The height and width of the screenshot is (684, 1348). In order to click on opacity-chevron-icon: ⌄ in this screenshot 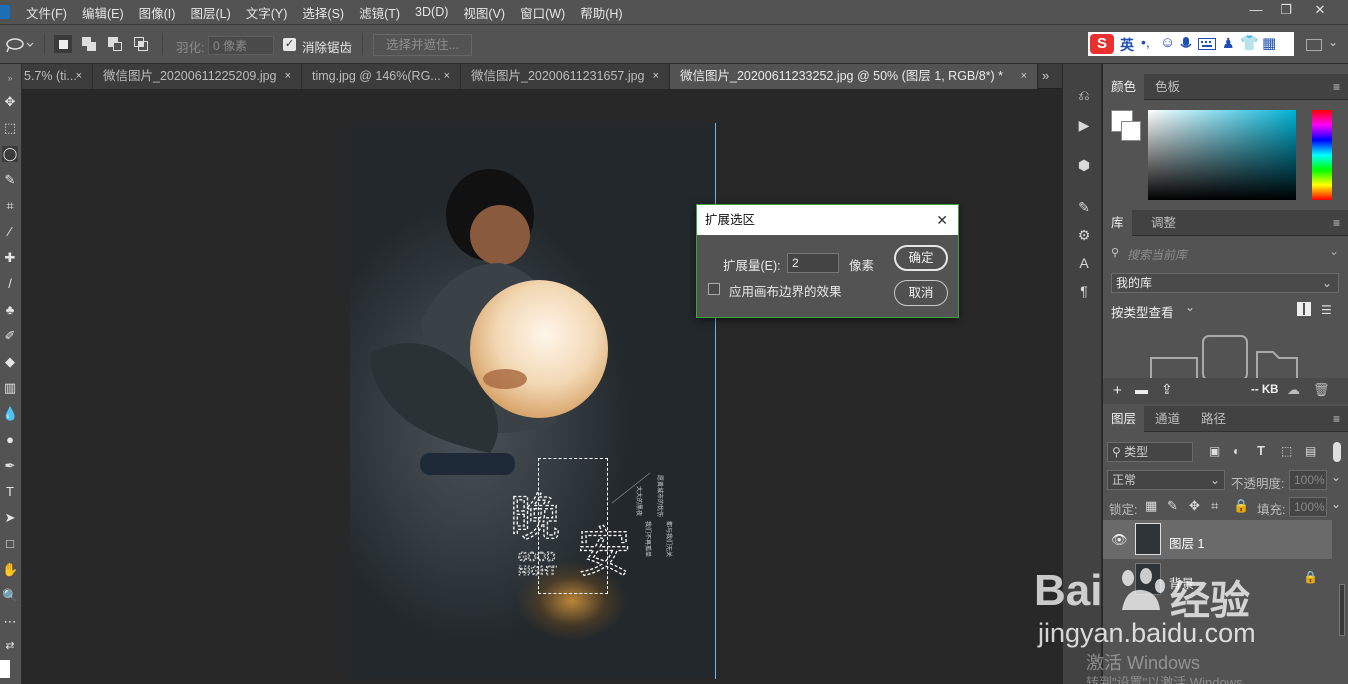, I will do `click(1336, 477)`.